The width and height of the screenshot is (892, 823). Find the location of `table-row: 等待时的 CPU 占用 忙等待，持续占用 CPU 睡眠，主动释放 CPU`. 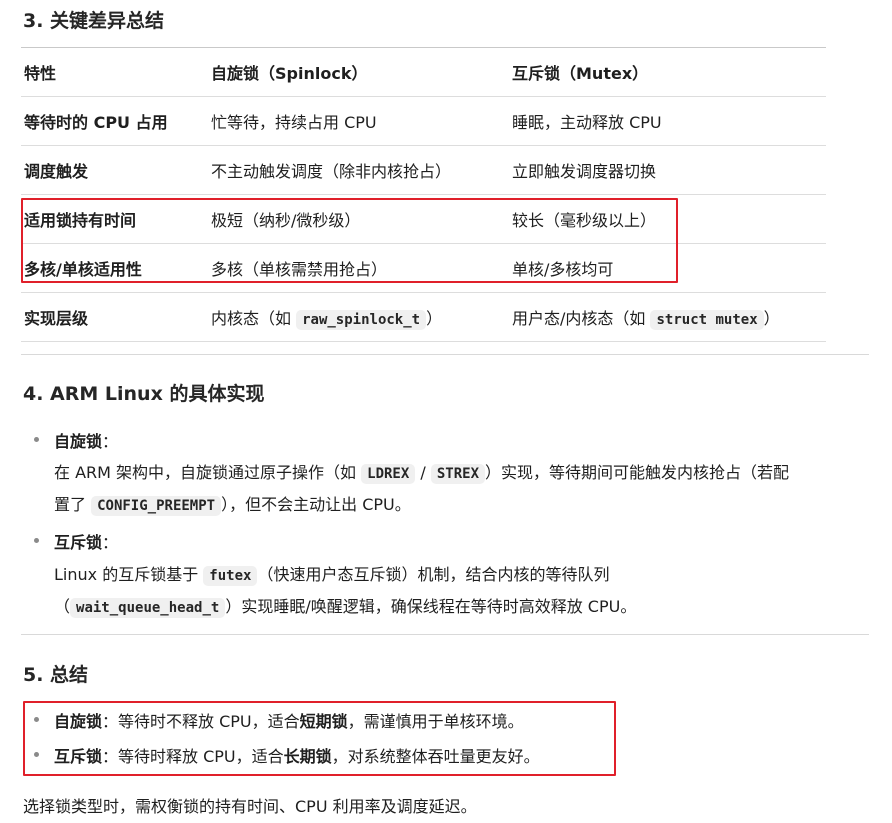

table-row: 等待时的 CPU 占用 忙等待，持续占用 CPU 睡眠，主动释放 CPU is located at coordinates (423, 121).